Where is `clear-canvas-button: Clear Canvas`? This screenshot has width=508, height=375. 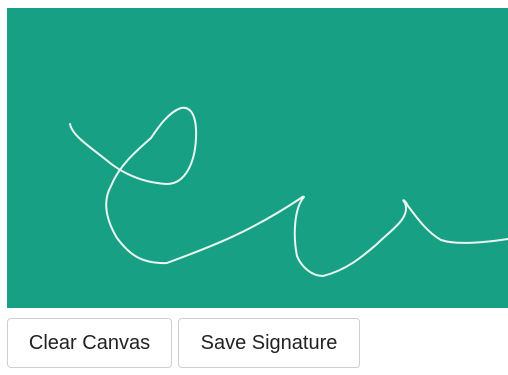
clear-canvas-button: Clear Canvas is located at coordinates (89, 343).